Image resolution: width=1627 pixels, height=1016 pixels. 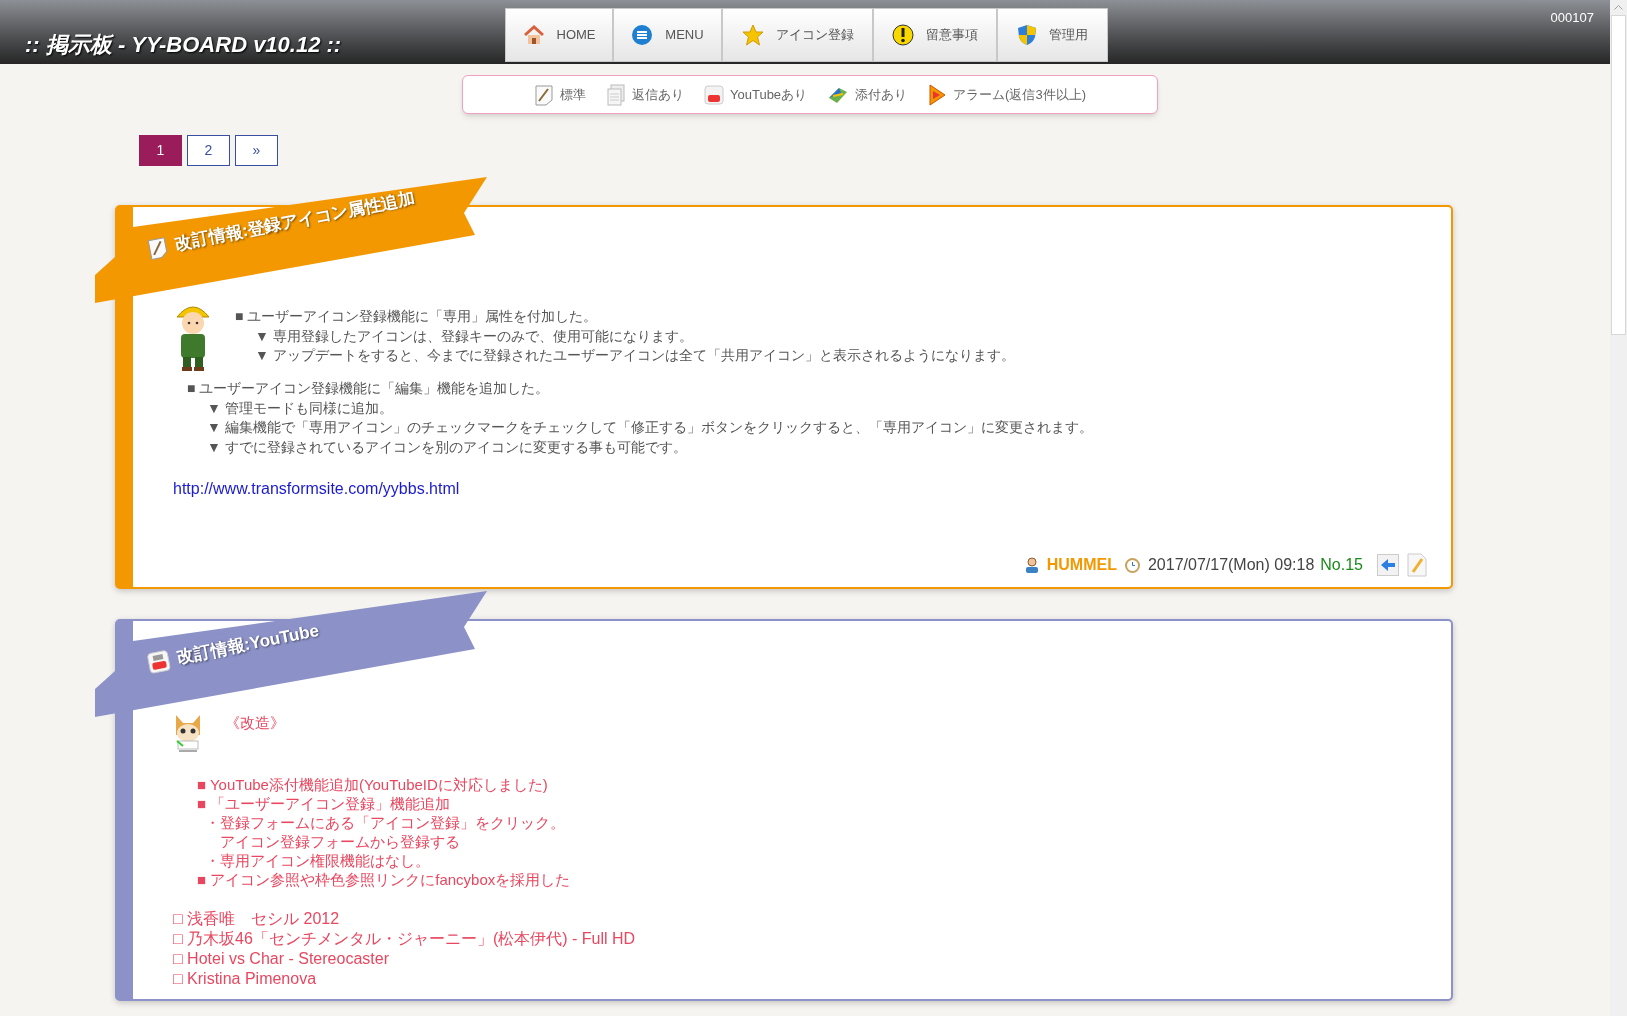 What do you see at coordinates (881, 94) in the screenshot?
I see `legend-label: 添付あり` at bounding box center [881, 94].